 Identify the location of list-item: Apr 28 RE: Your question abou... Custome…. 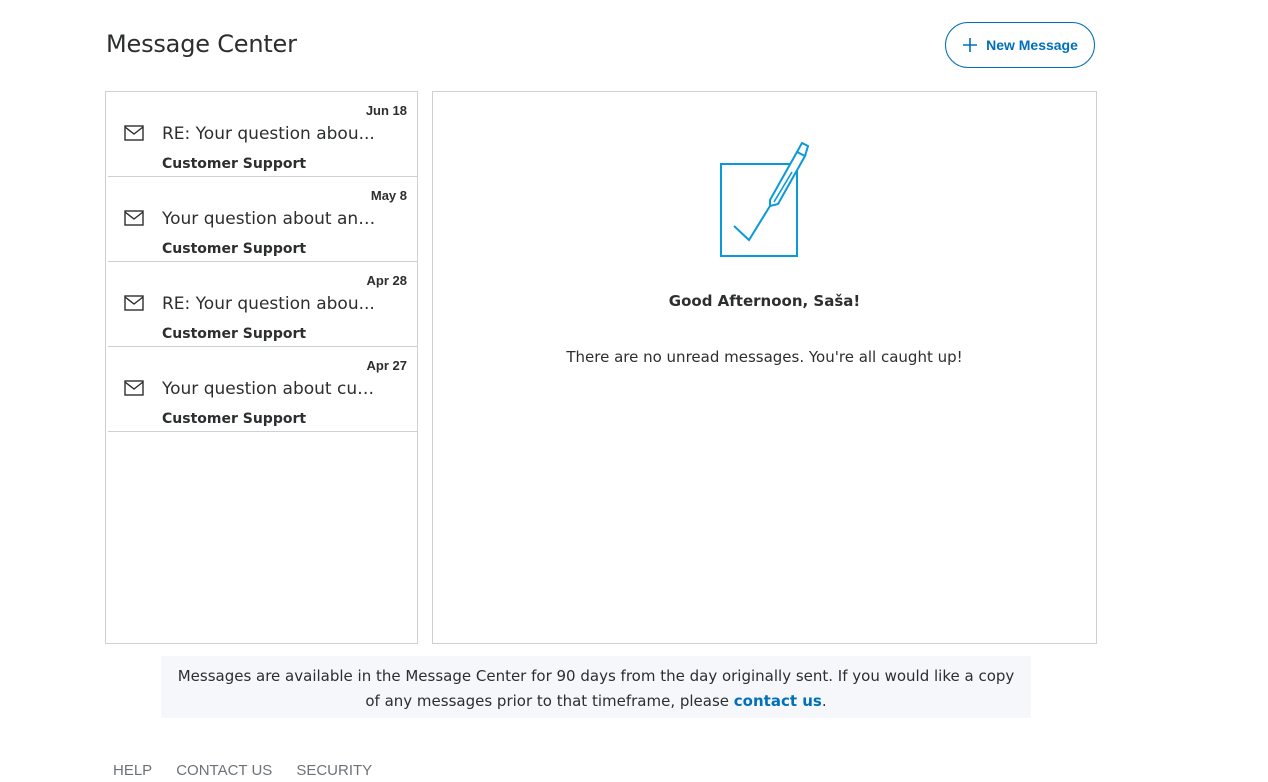
(262, 304).